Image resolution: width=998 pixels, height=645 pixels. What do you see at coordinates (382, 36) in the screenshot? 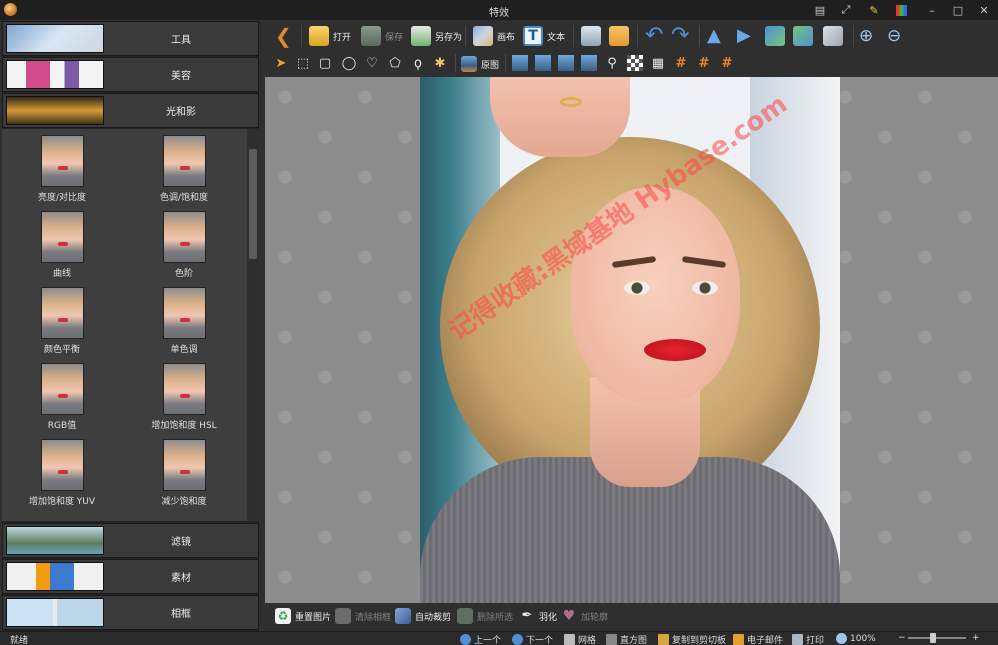
I see `save-button: 保存` at bounding box center [382, 36].